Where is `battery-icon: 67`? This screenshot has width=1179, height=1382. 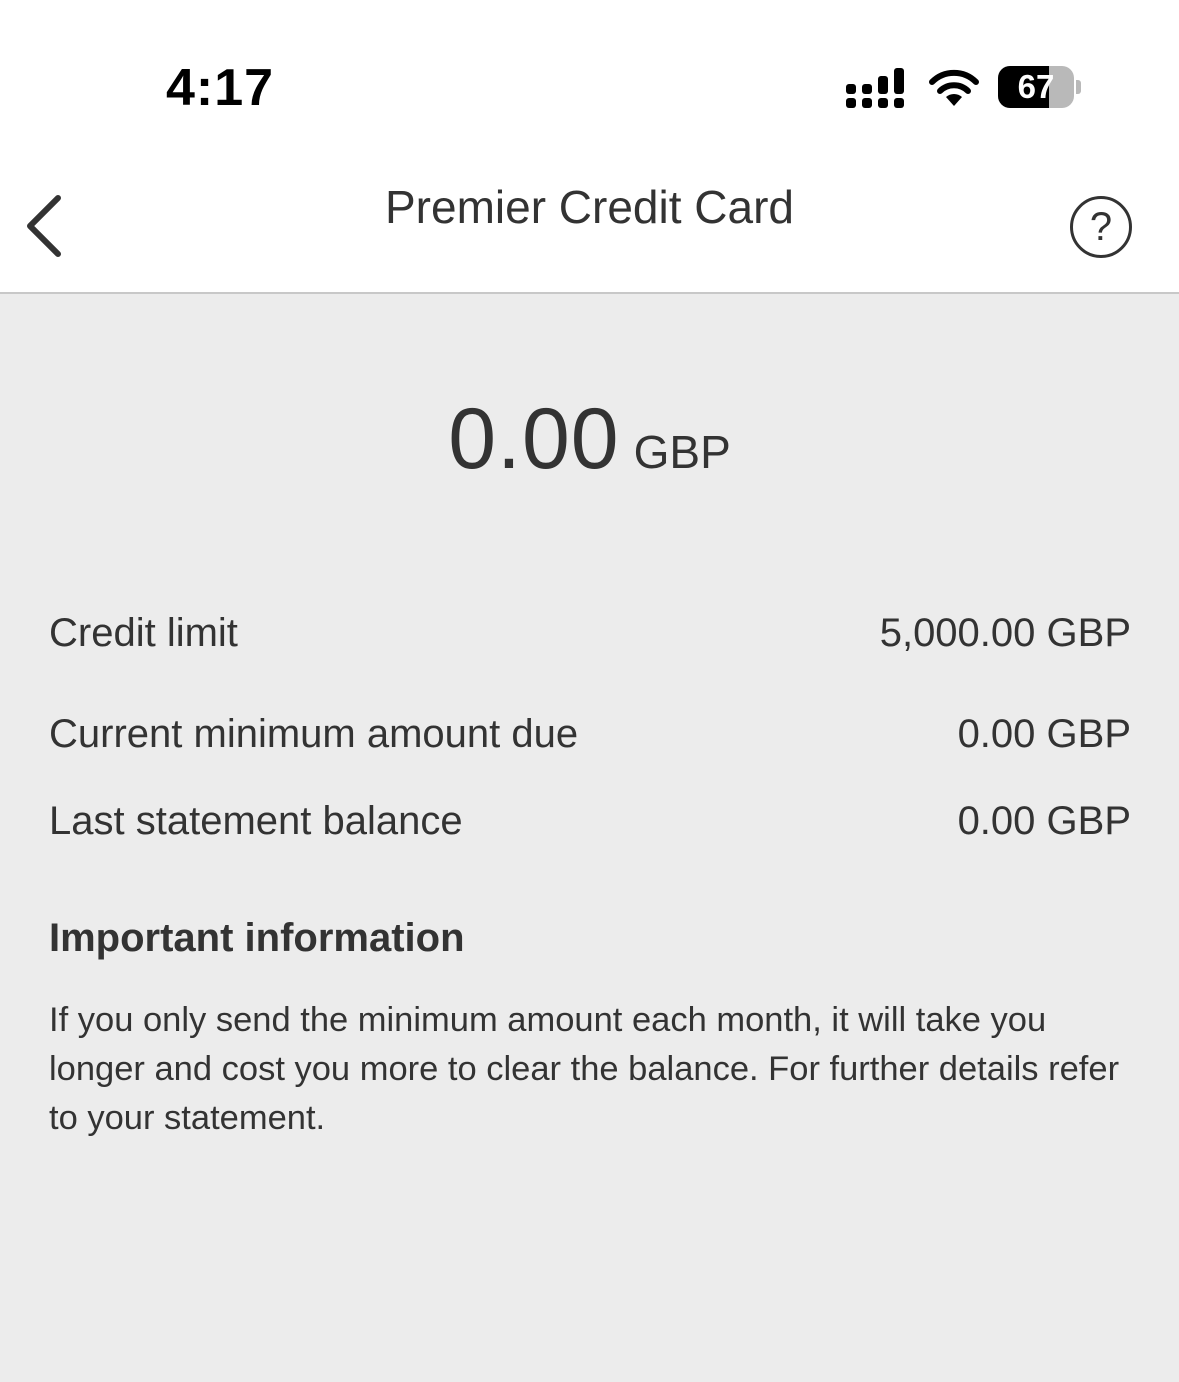
battery-icon: 67 is located at coordinates (1040, 88).